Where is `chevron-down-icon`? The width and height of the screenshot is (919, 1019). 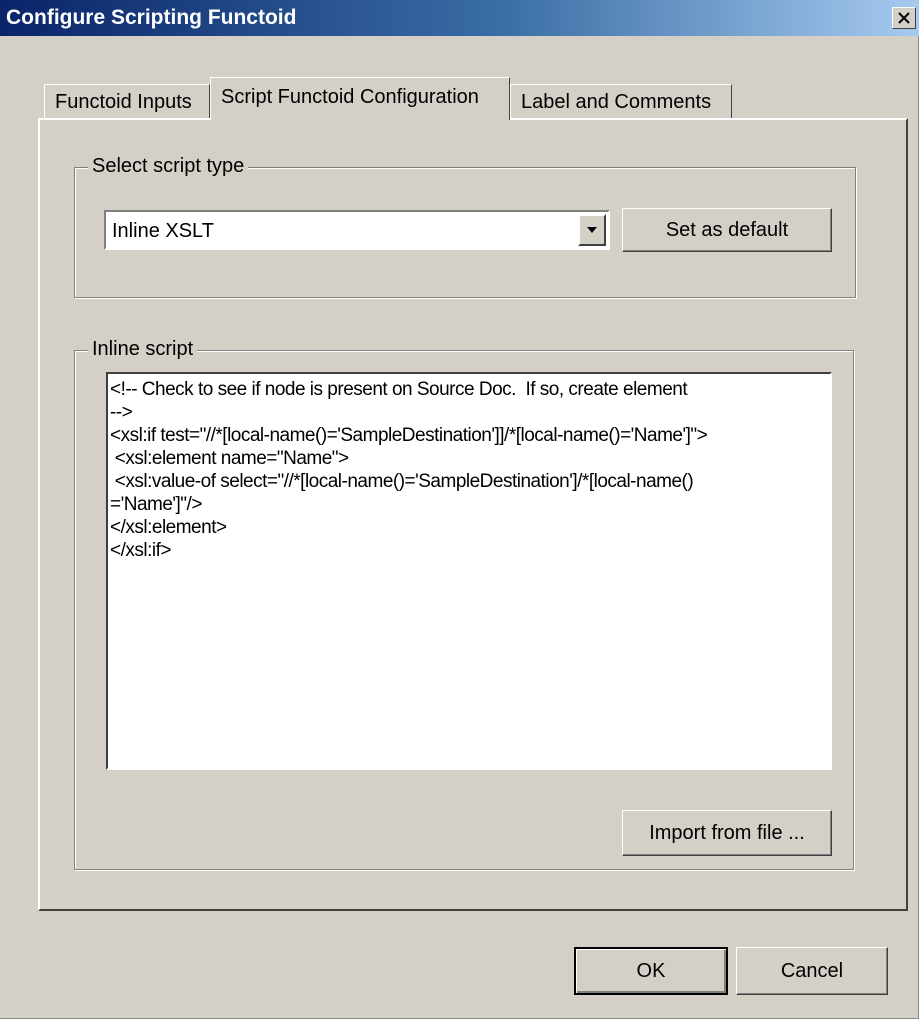
chevron-down-icon is located at coordinates (592, 230).